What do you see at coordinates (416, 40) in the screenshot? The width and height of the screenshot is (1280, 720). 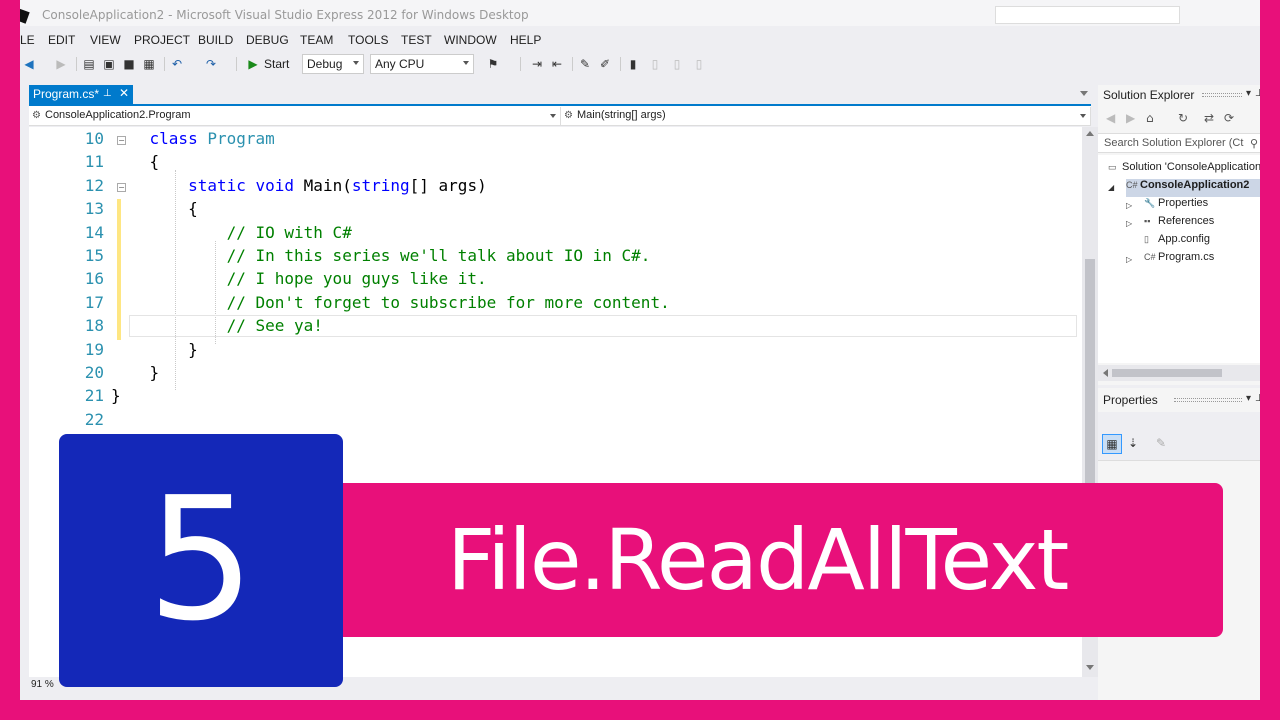 I see `menu-test: TEST` at bounding box center [416, 40].